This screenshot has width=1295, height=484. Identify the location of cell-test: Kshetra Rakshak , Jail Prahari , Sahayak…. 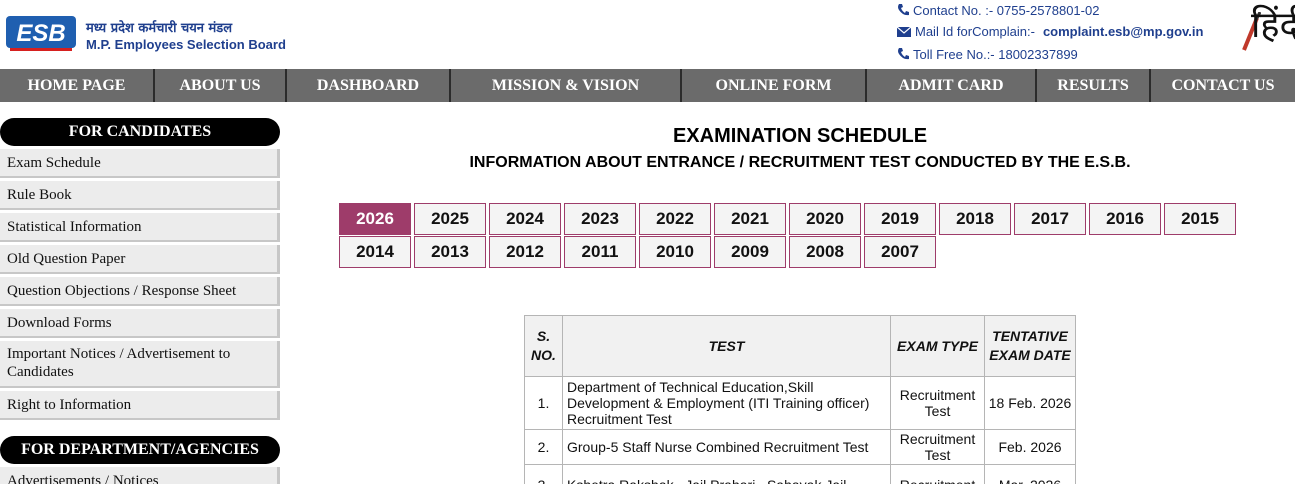
(726, 474).